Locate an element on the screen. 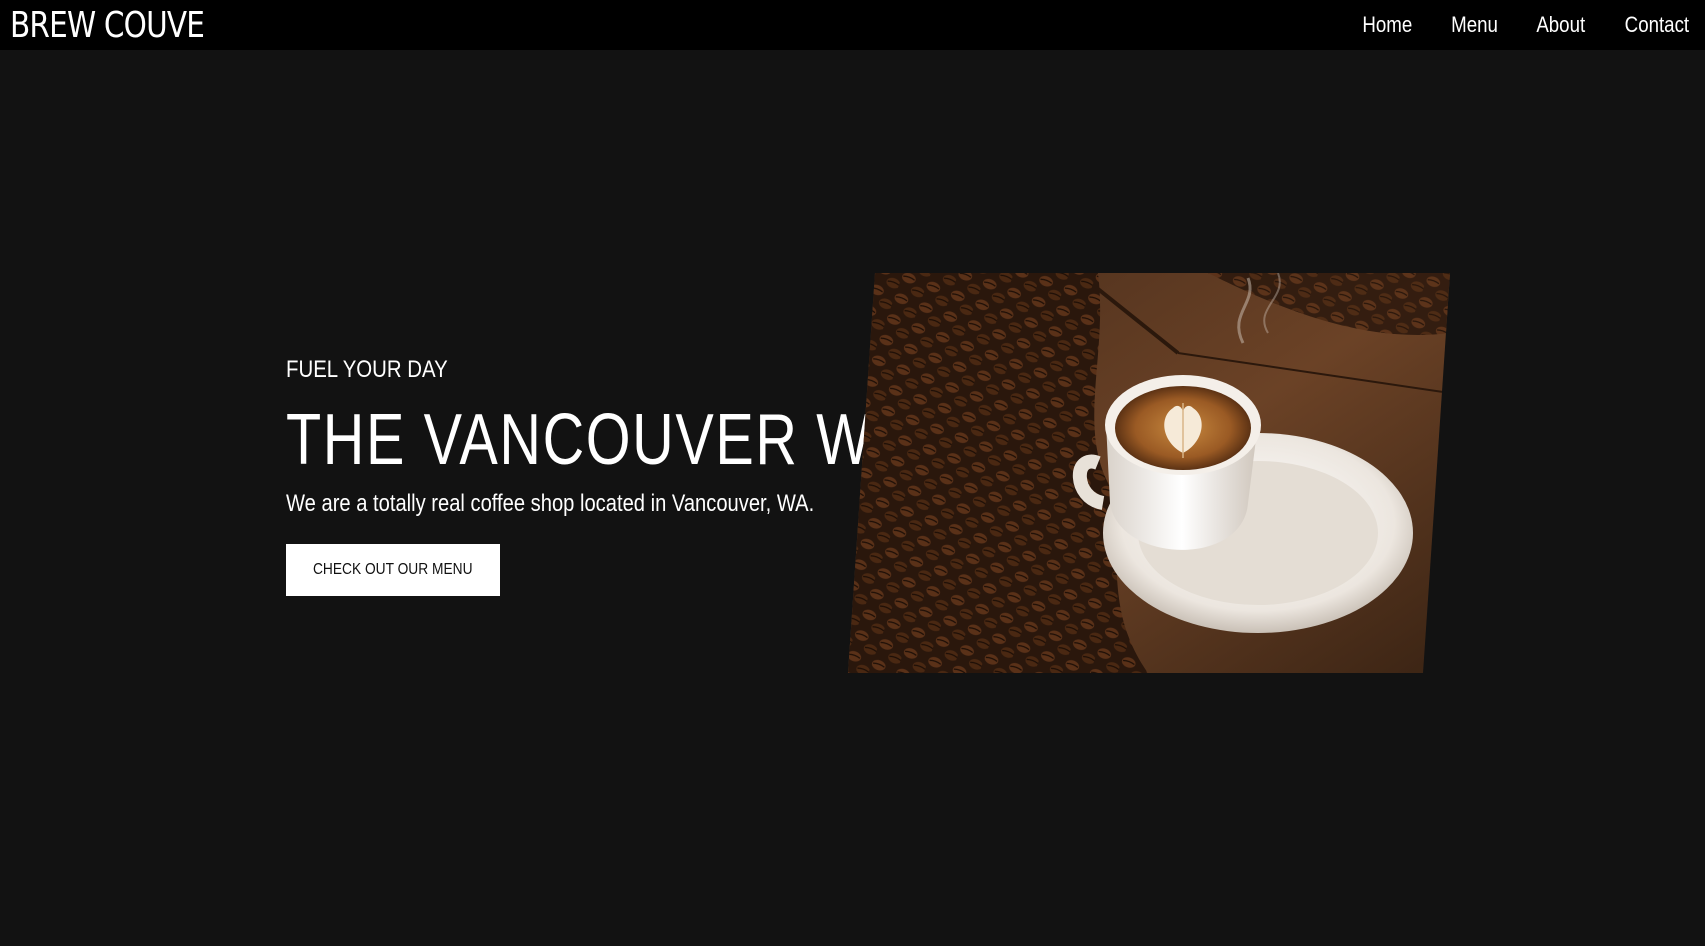 This screenshot has width=1705, height=946. hero-eyebrow: FUEL YOUR DAY is located at coordinates (367, 369).